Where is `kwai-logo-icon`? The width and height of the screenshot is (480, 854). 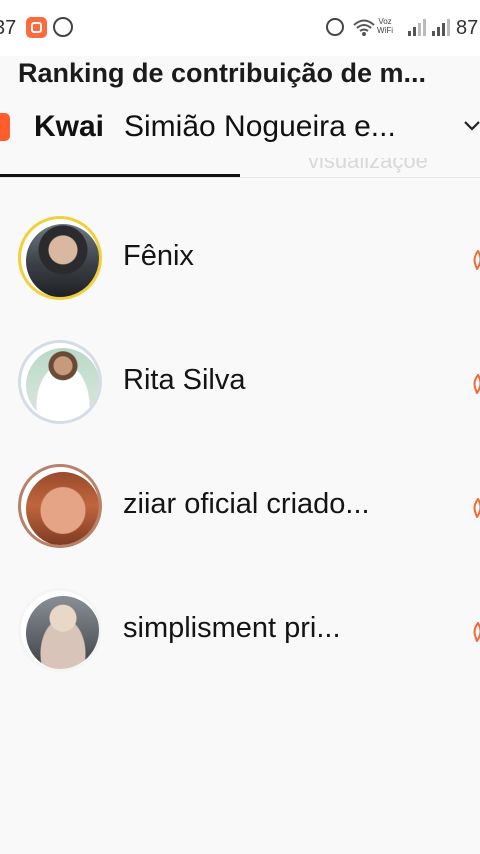 kwai-logo-icon is located at coordinates (5, 127).